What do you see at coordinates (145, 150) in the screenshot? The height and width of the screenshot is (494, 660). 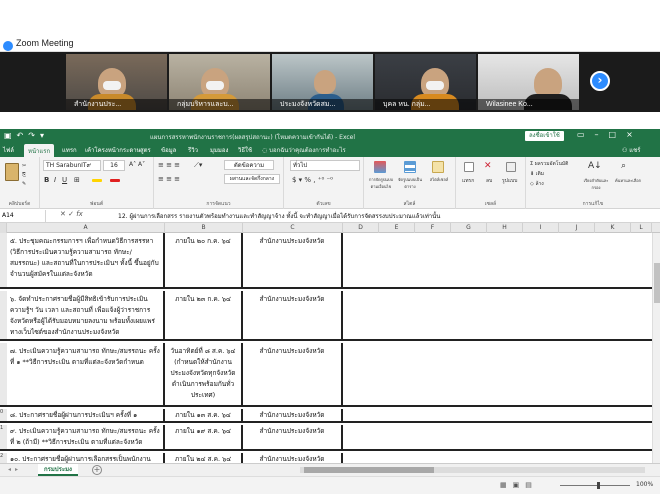 I see `tab-formulas: สูตร` at bounding box center [145, 150].